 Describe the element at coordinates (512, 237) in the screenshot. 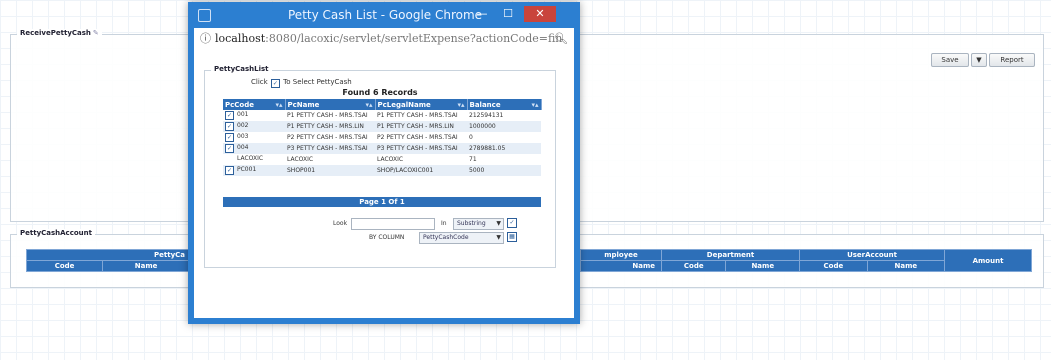

I see `search-go-icon: ▦` at that location.